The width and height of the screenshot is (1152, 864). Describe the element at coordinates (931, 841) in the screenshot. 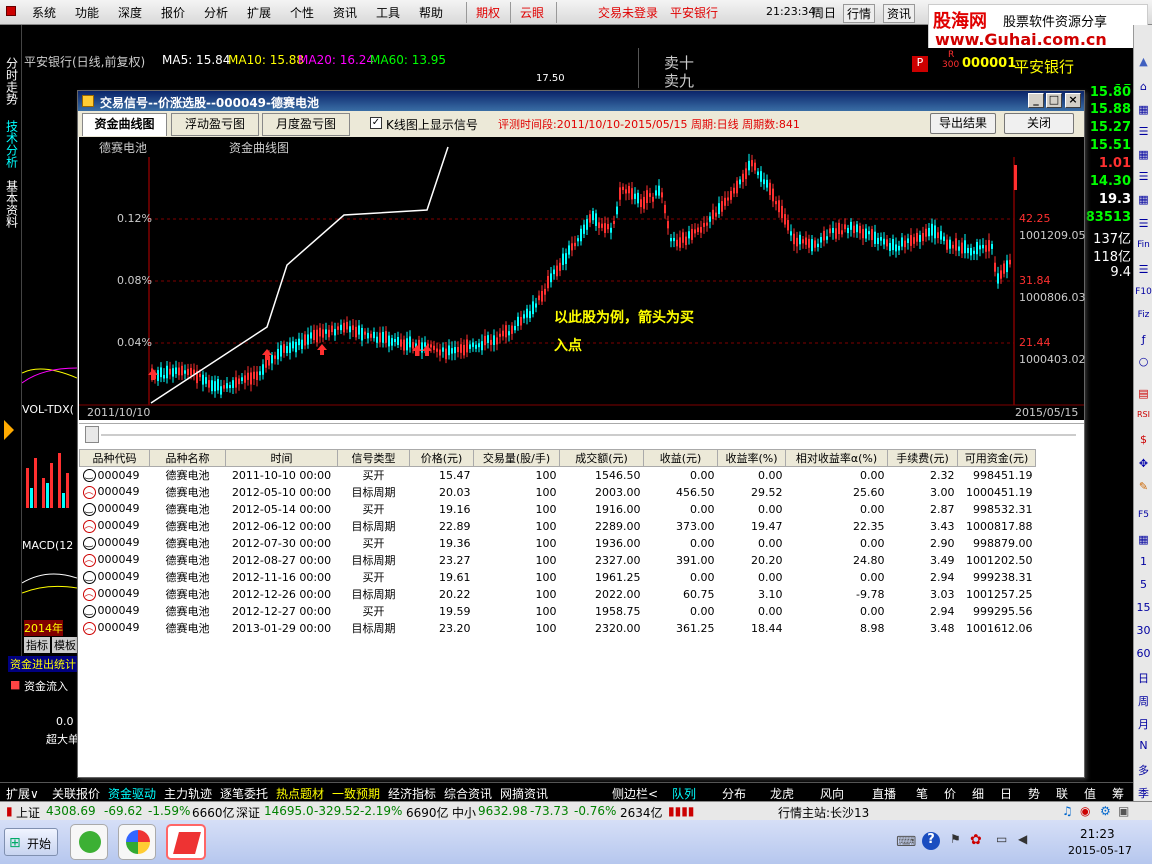

I see `help-icon: ?` at that location.